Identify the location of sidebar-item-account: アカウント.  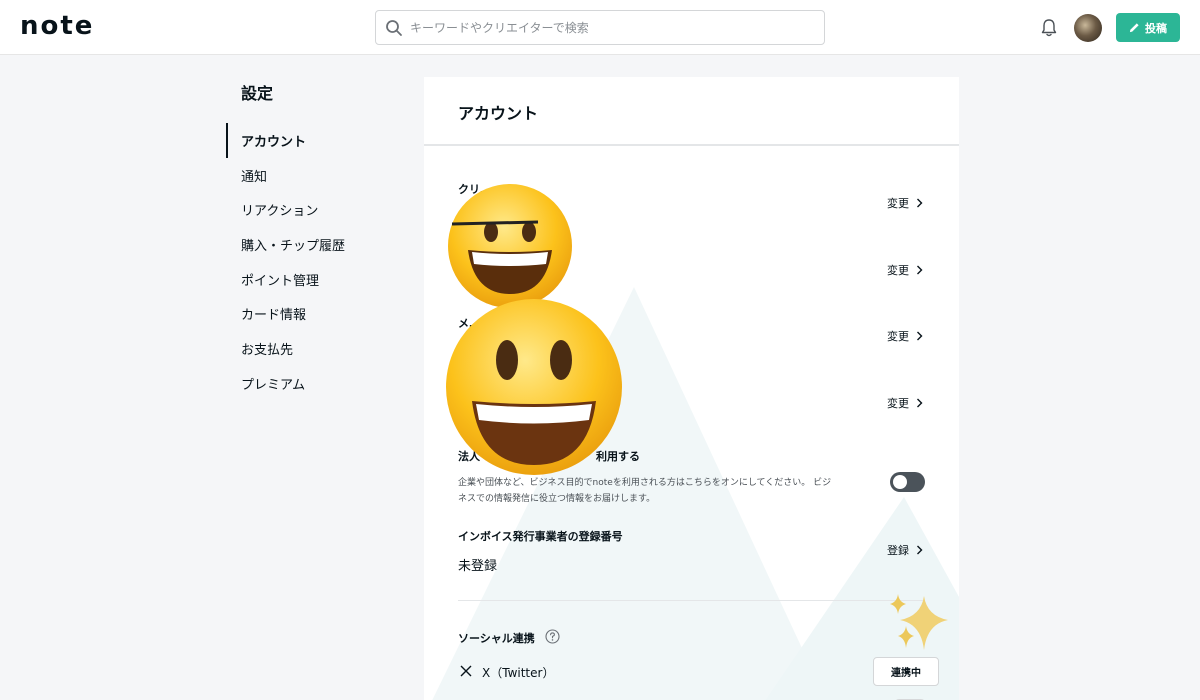
(316, 140).